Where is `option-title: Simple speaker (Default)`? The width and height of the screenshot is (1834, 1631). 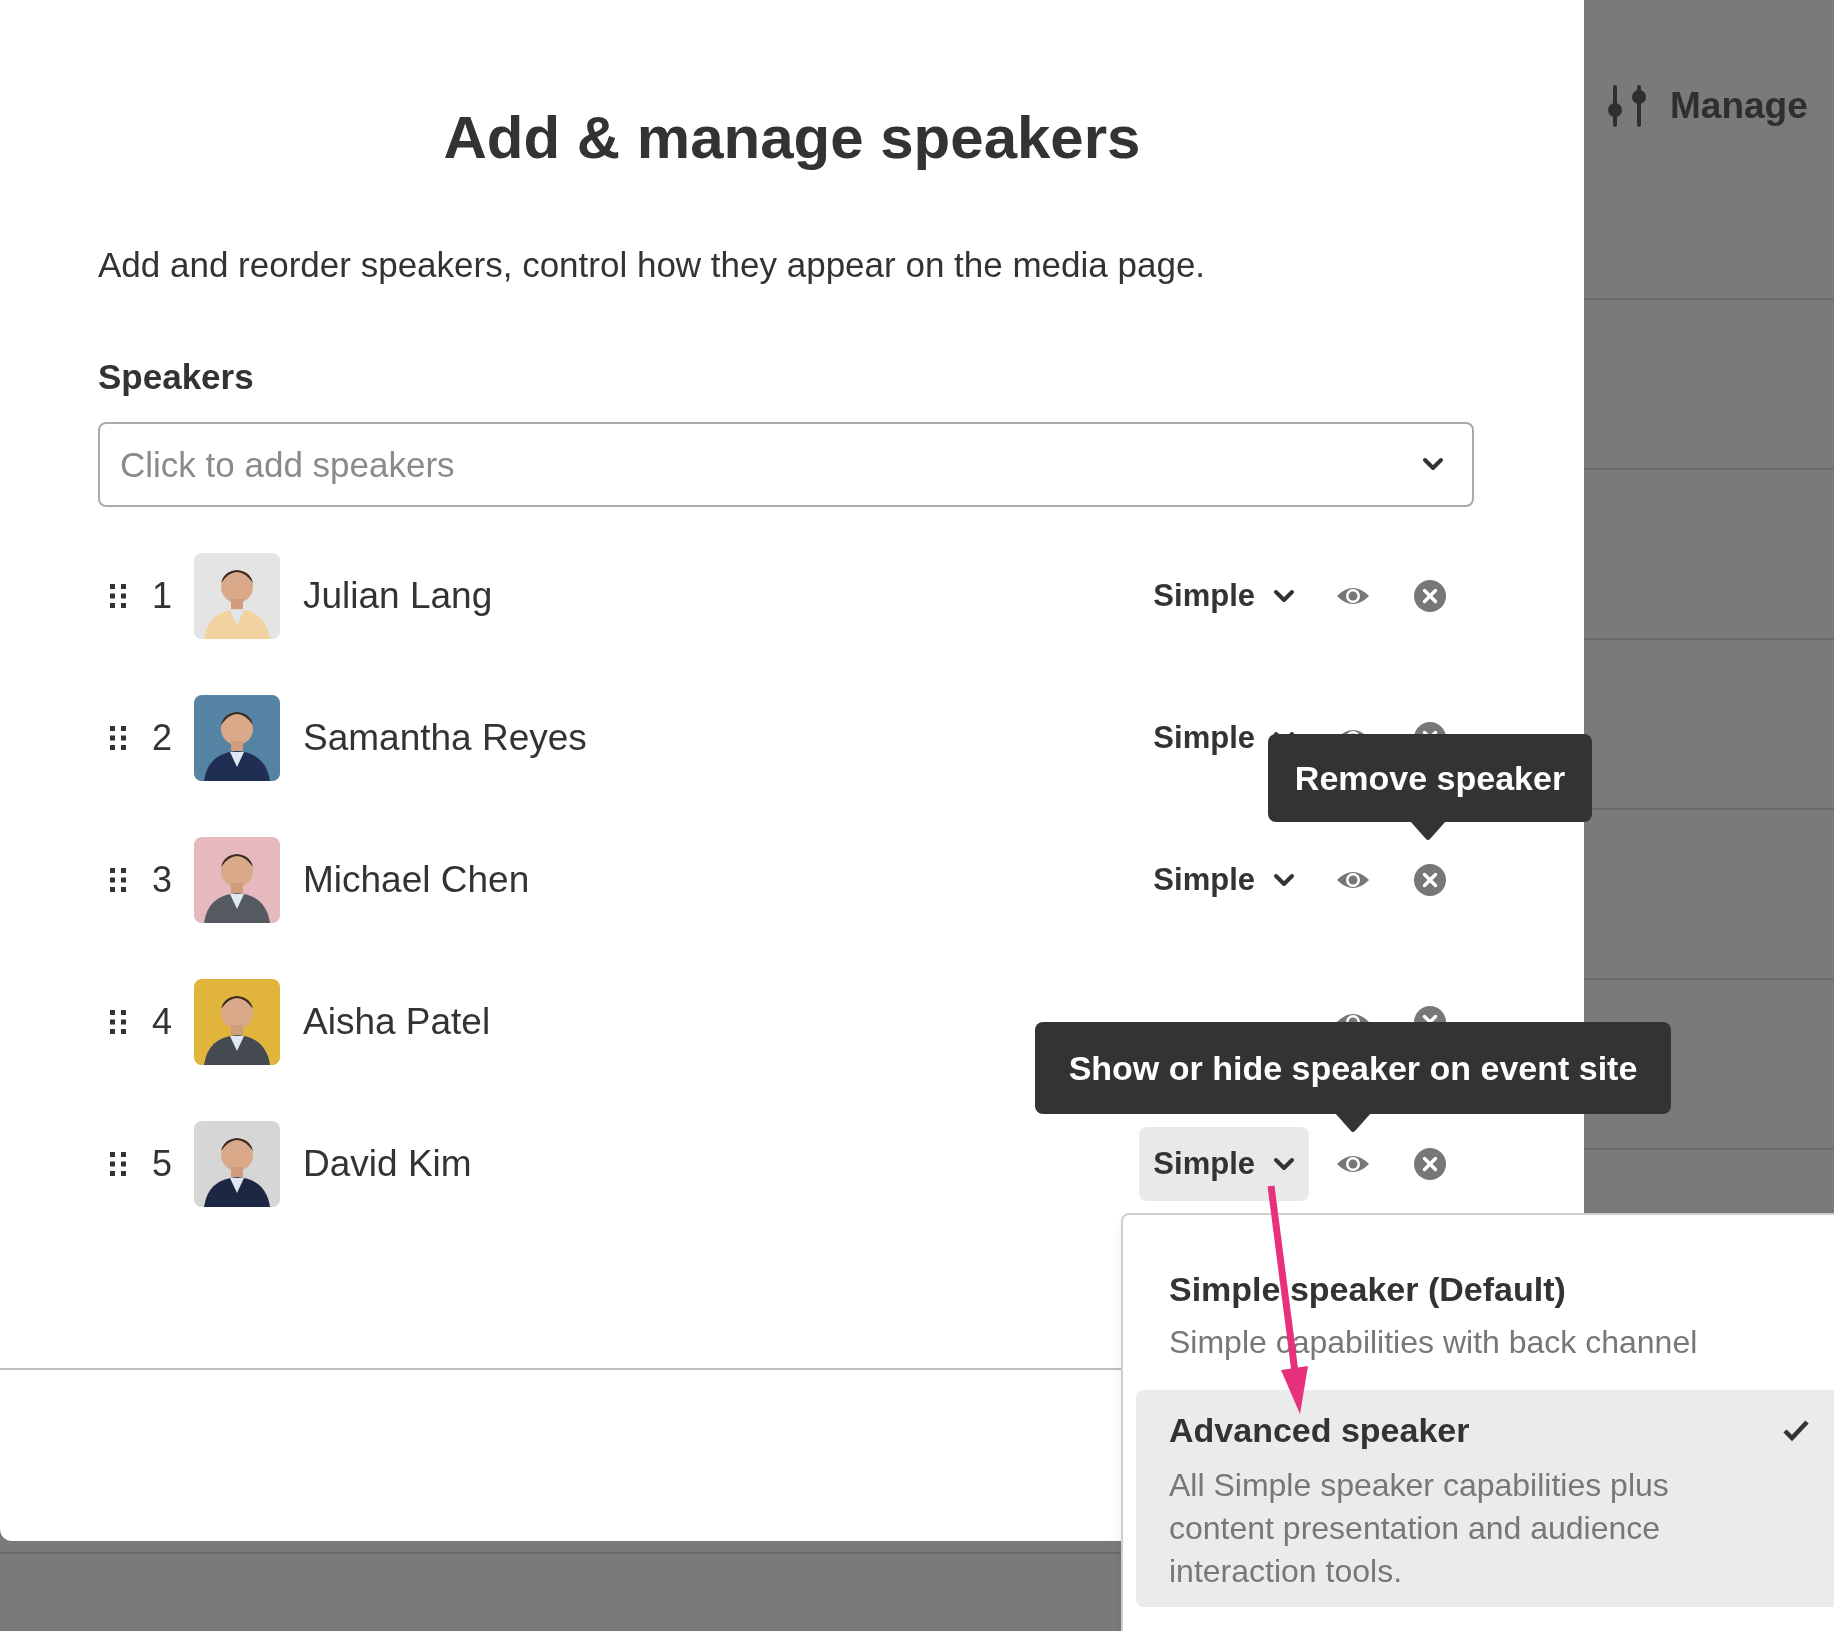
option-title: Simple speaker (Default) is located at coordinates (1368, 1289).